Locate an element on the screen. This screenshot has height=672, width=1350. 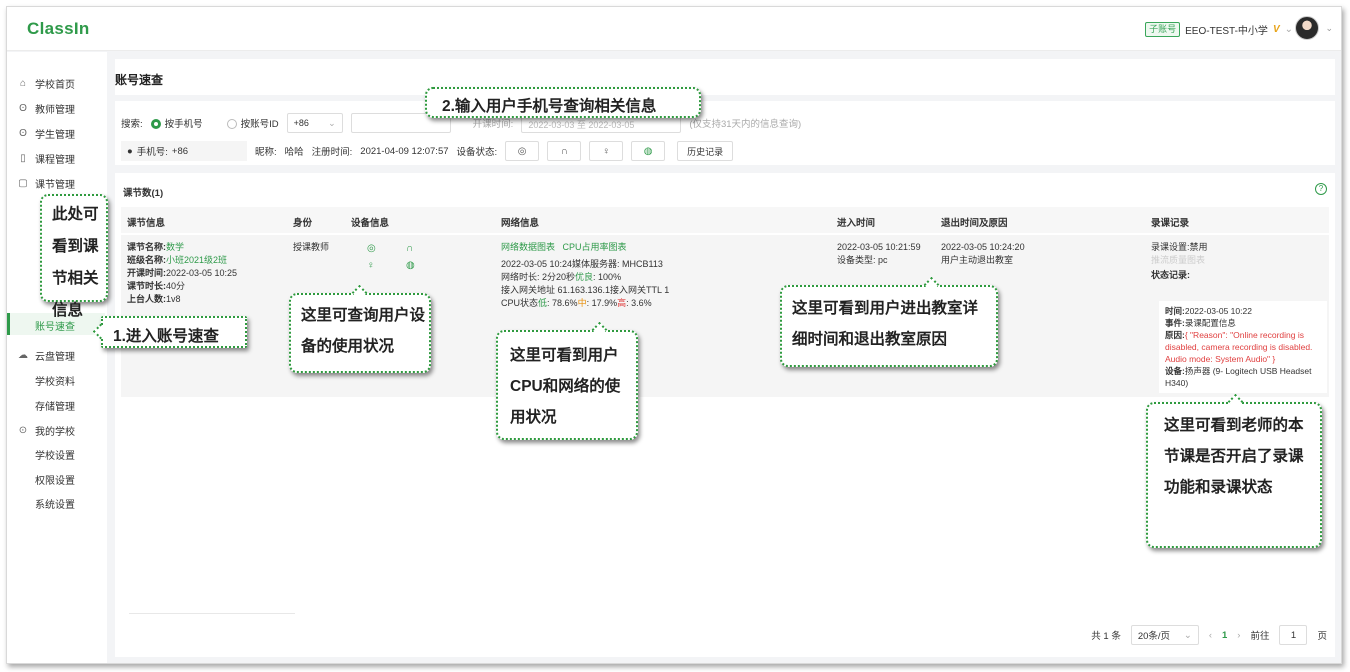
sidebar-item-school-home: ⌂ 学校首页 is located at coordinates (46, 83).